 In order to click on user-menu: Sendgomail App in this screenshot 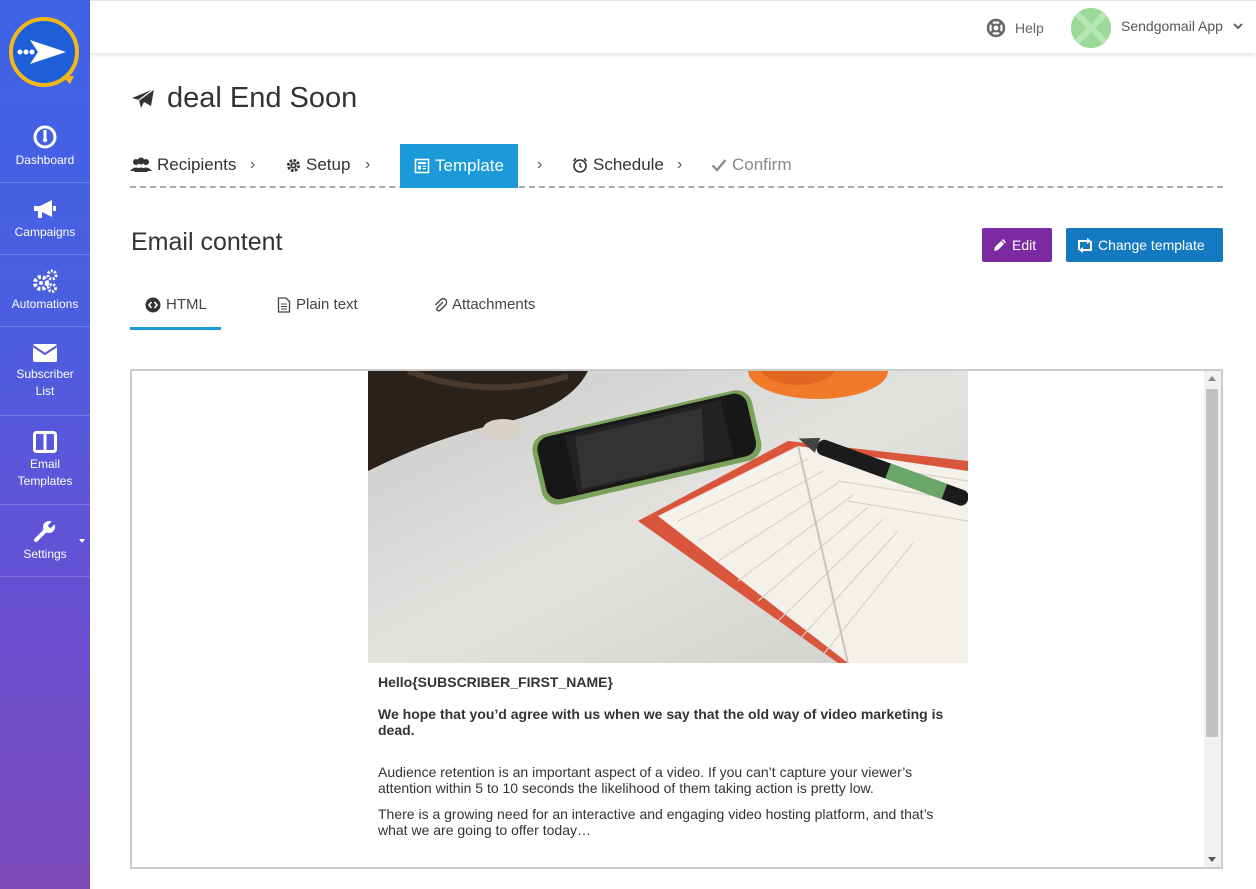, I will do `click(1182, 26)`.